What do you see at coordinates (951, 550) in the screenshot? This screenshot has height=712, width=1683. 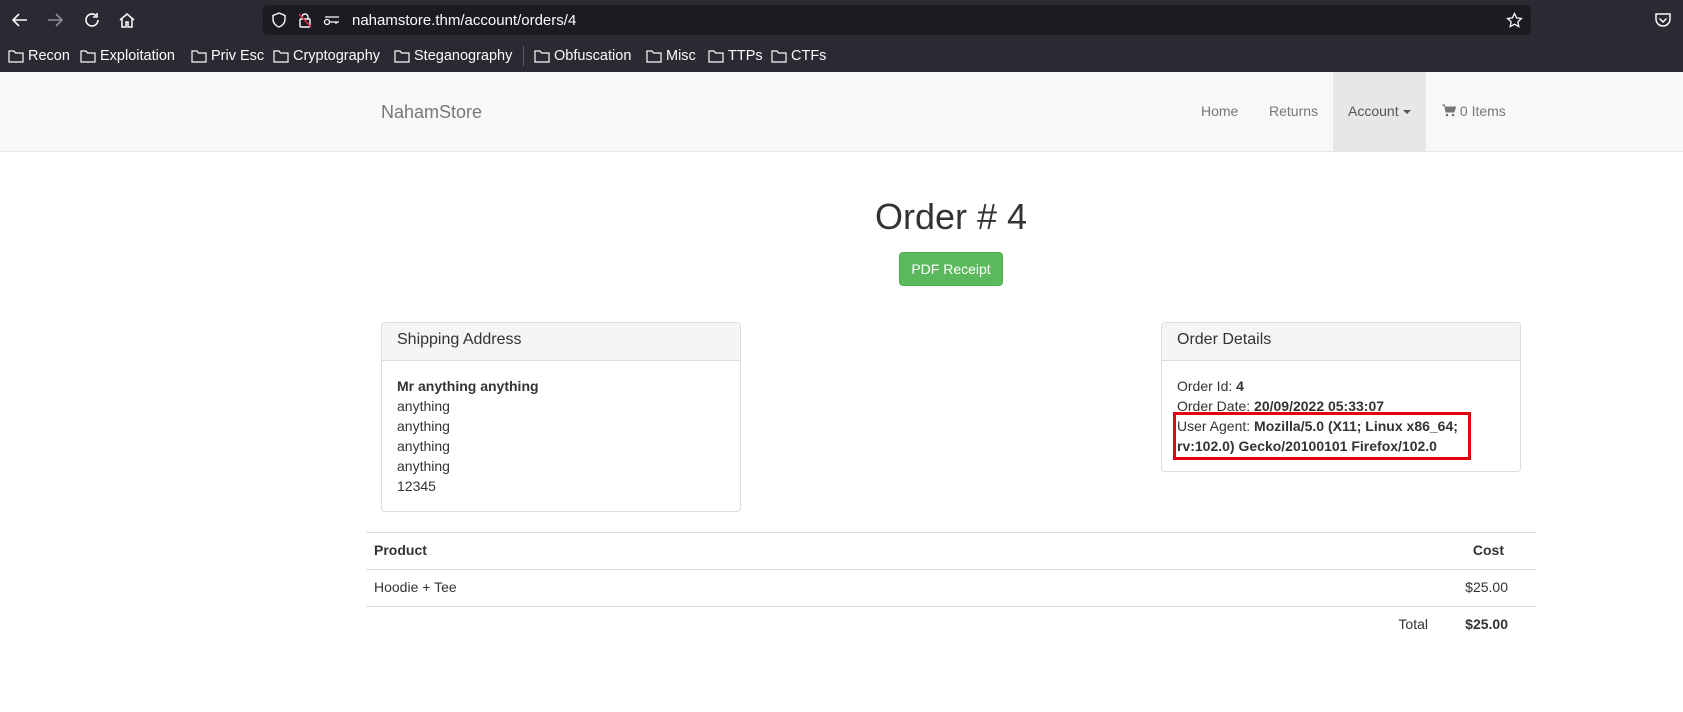 I see `table-header-row: Product Cost` at bounding box center [951, 550].